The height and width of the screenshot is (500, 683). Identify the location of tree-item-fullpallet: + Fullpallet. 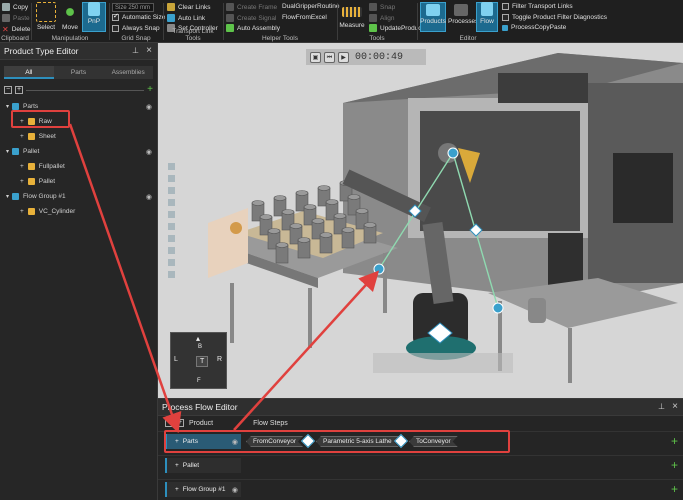
(78, 166).